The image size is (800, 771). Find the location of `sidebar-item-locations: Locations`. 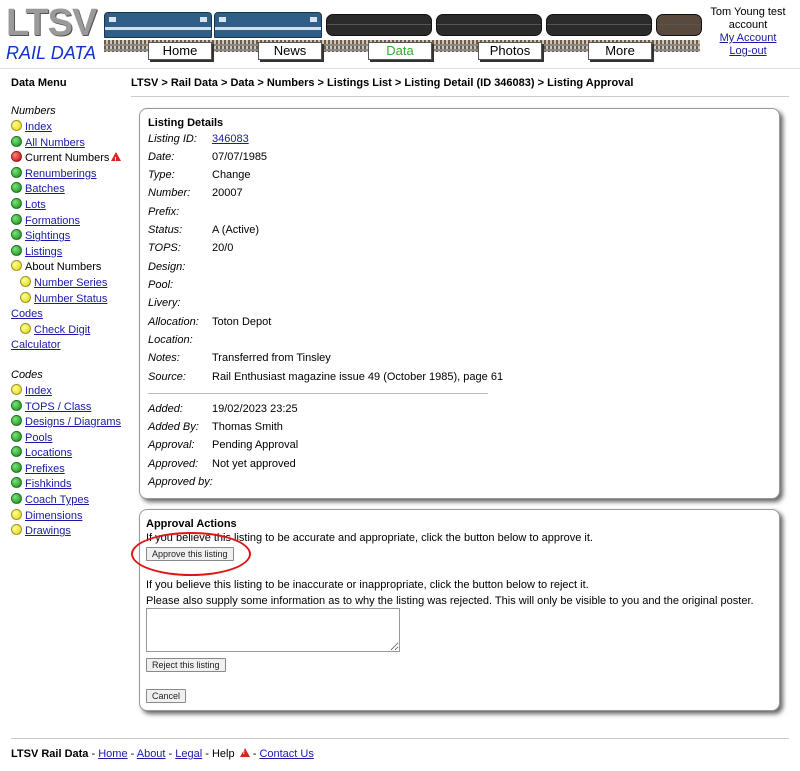

sidebar-item-locations: Locations is located at coordinates (73, 454).